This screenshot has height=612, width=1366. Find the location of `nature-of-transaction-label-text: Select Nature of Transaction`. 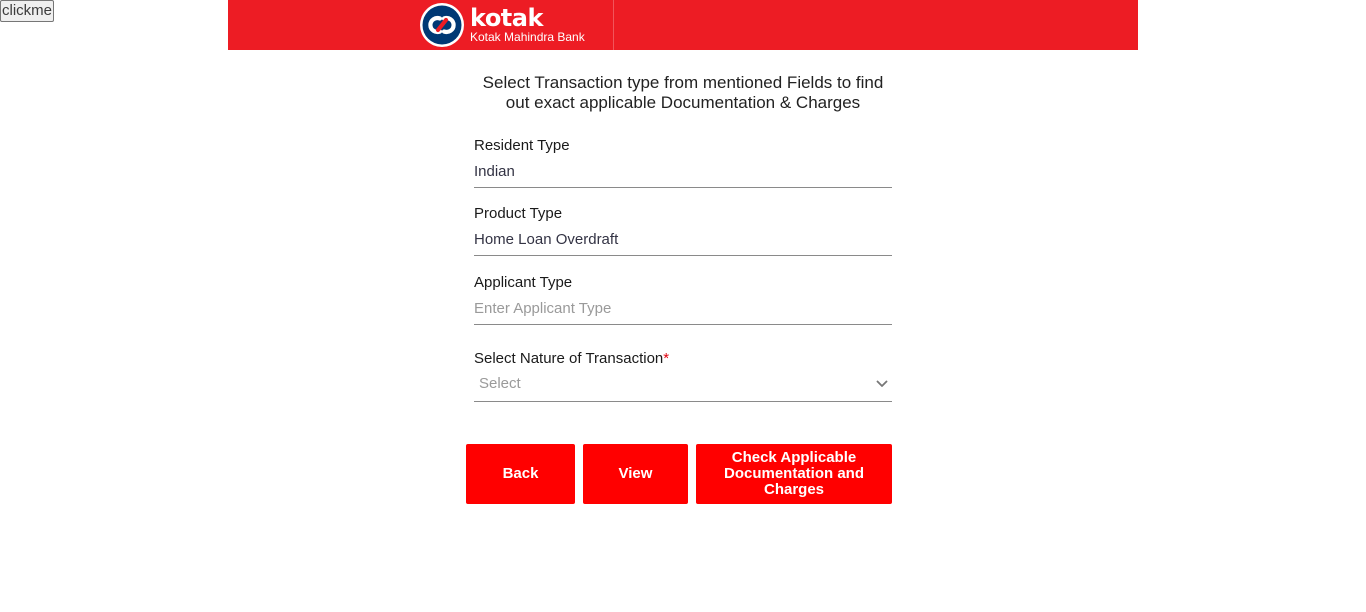

nature-of-transaction-label-text: Select Nature of Transaction is located at coordinates (569, 358).